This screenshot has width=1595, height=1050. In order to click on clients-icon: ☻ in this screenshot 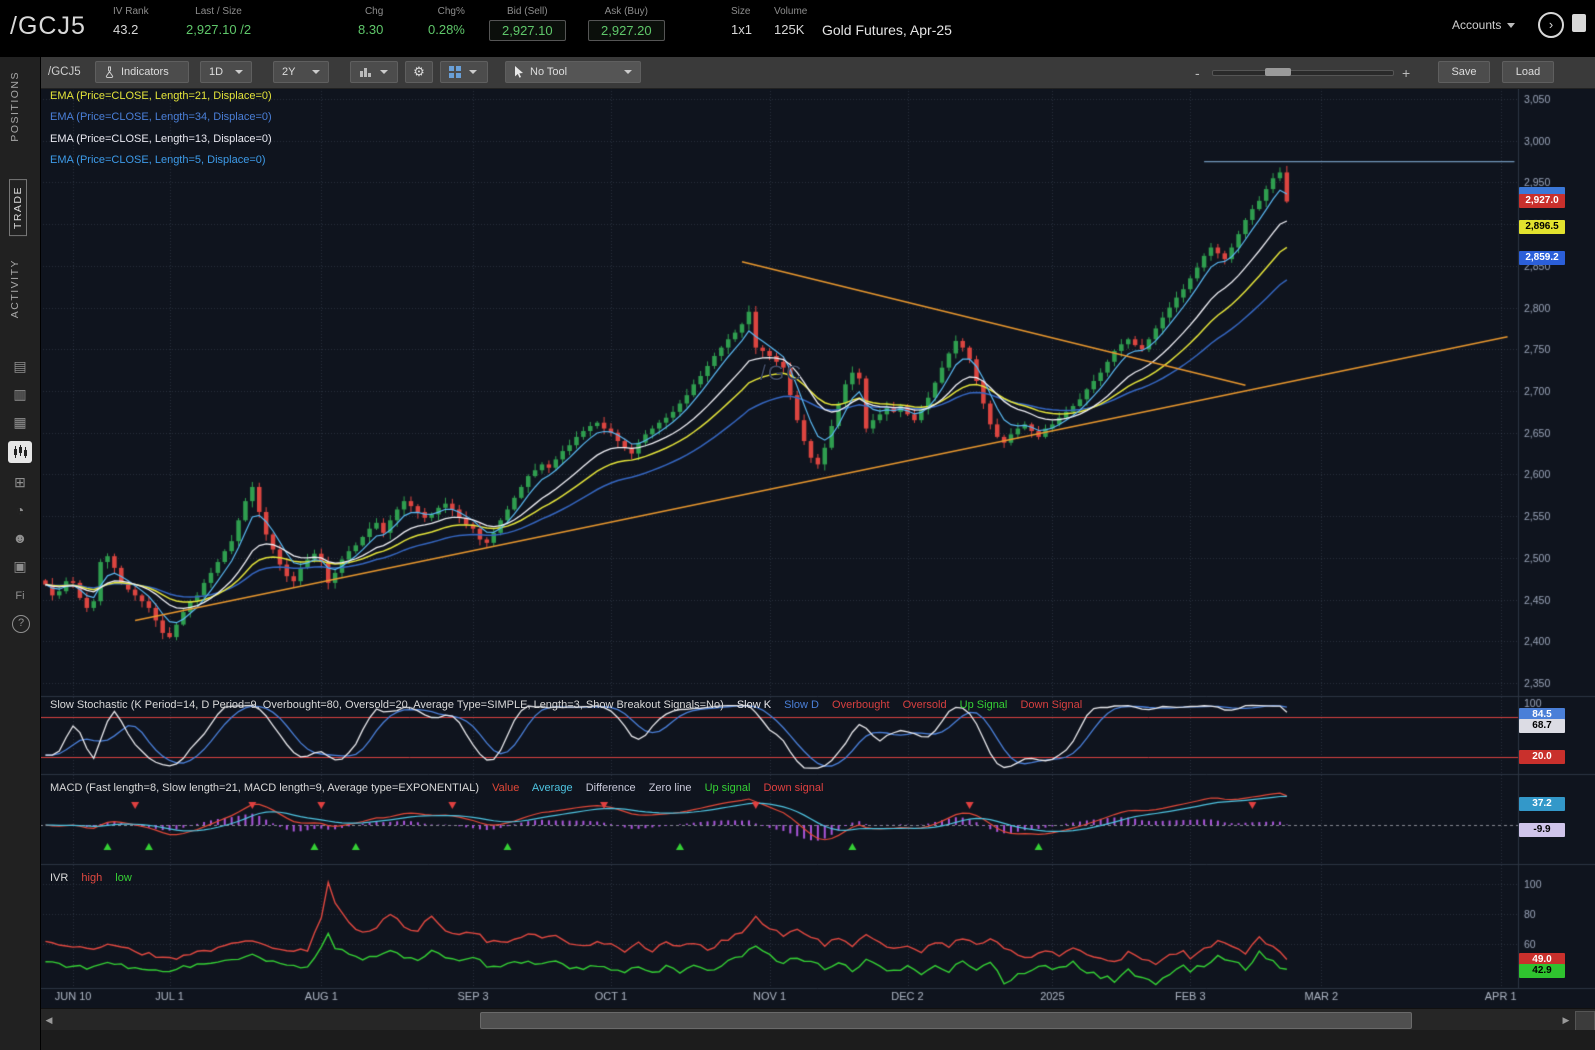, I will do `click(20, 538)`.